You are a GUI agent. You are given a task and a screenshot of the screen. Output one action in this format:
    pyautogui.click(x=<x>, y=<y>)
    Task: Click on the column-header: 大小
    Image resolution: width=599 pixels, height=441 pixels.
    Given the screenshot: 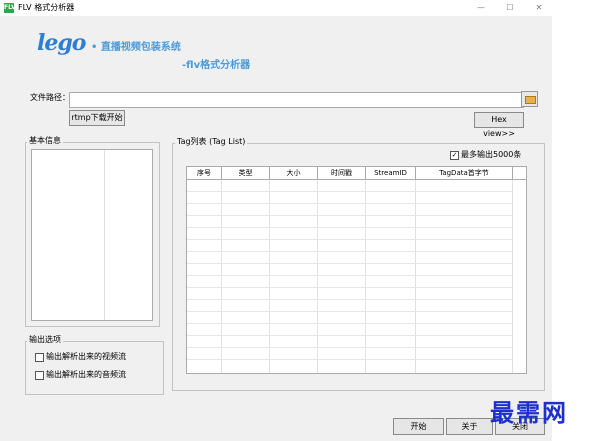 What is the action you would take?
    pyautogui.click(x=294, y=173)
    